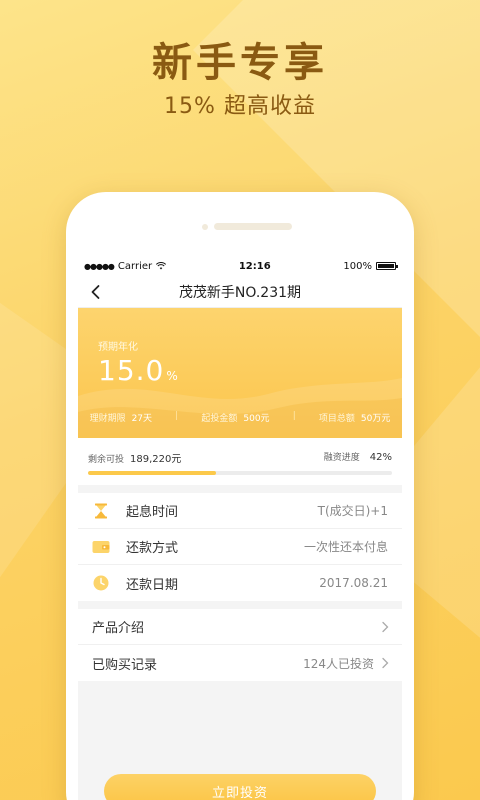 The height and width of the screenshot is (800, 480). What do you see at coordinates (152, 585) in the screenshot?
I see `info-label: 还款日期` at bounding box center [152, 585].